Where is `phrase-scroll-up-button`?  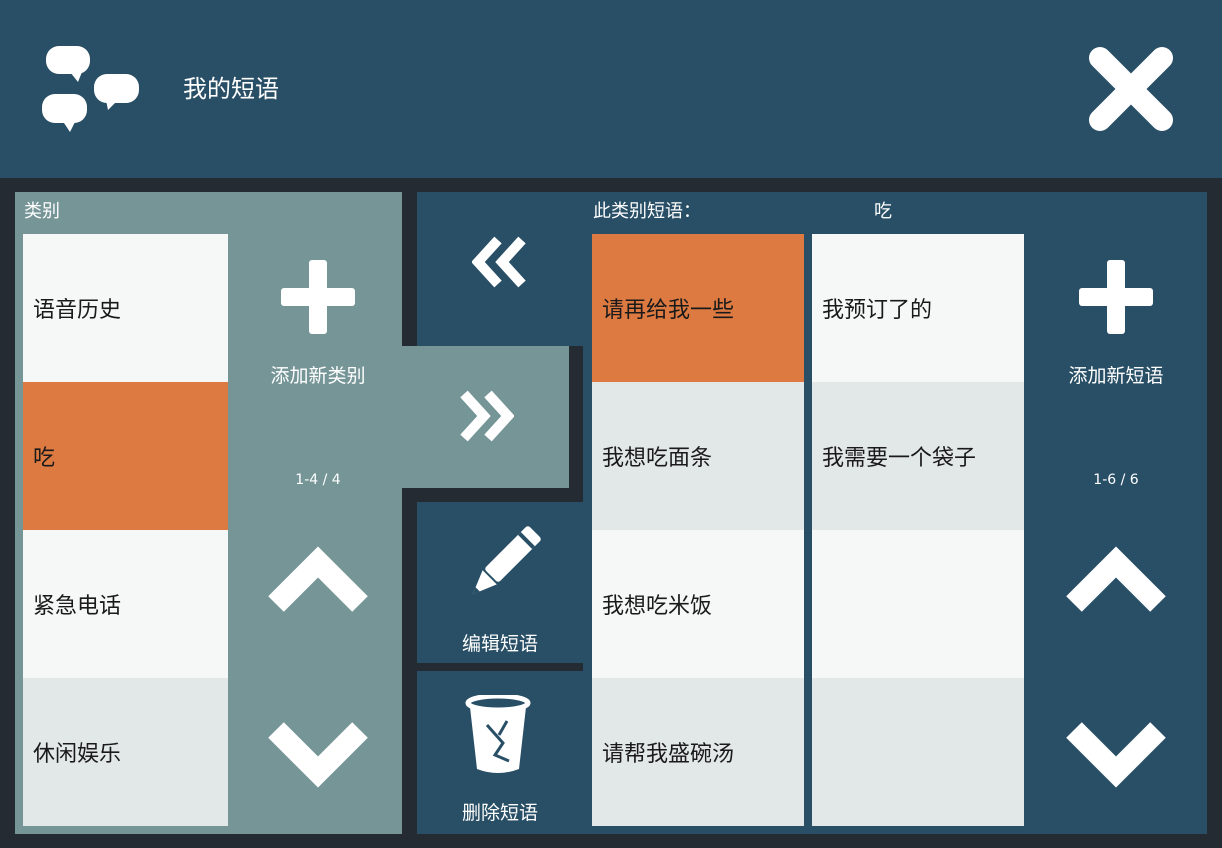
phrase-scroll-up-button is located at coordinates (1116, 584).